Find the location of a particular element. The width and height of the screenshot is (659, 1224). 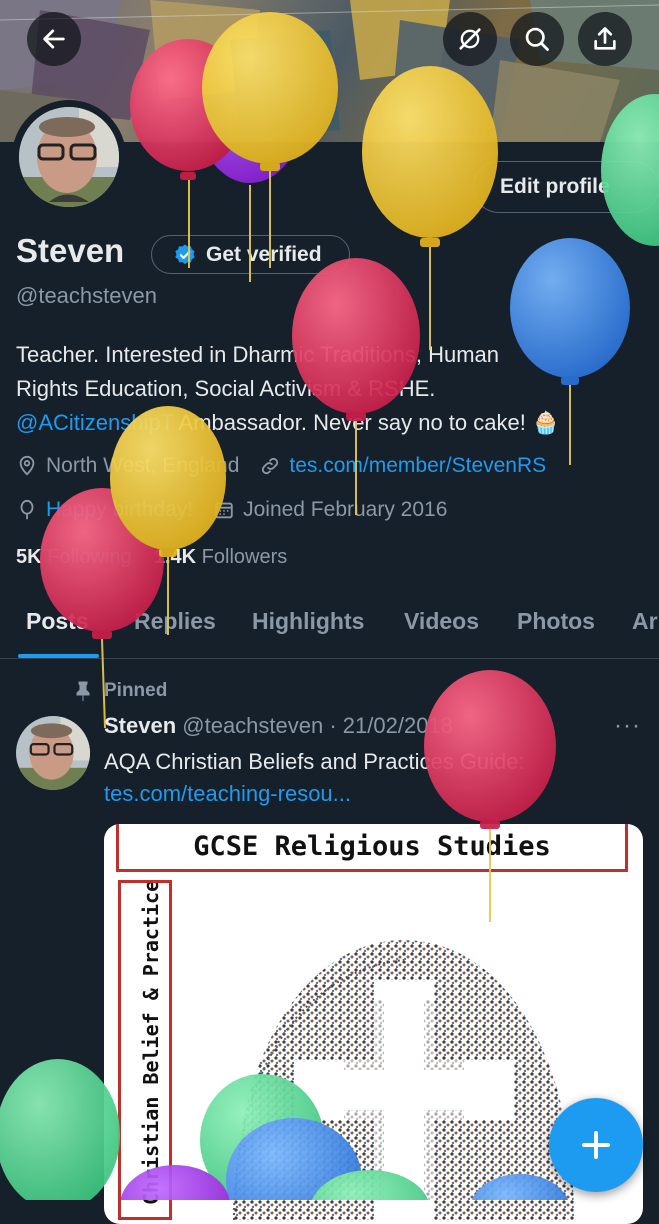

post-header: Steven @teachsteven · 21/02/2018 is located at coordinates (278, 726).